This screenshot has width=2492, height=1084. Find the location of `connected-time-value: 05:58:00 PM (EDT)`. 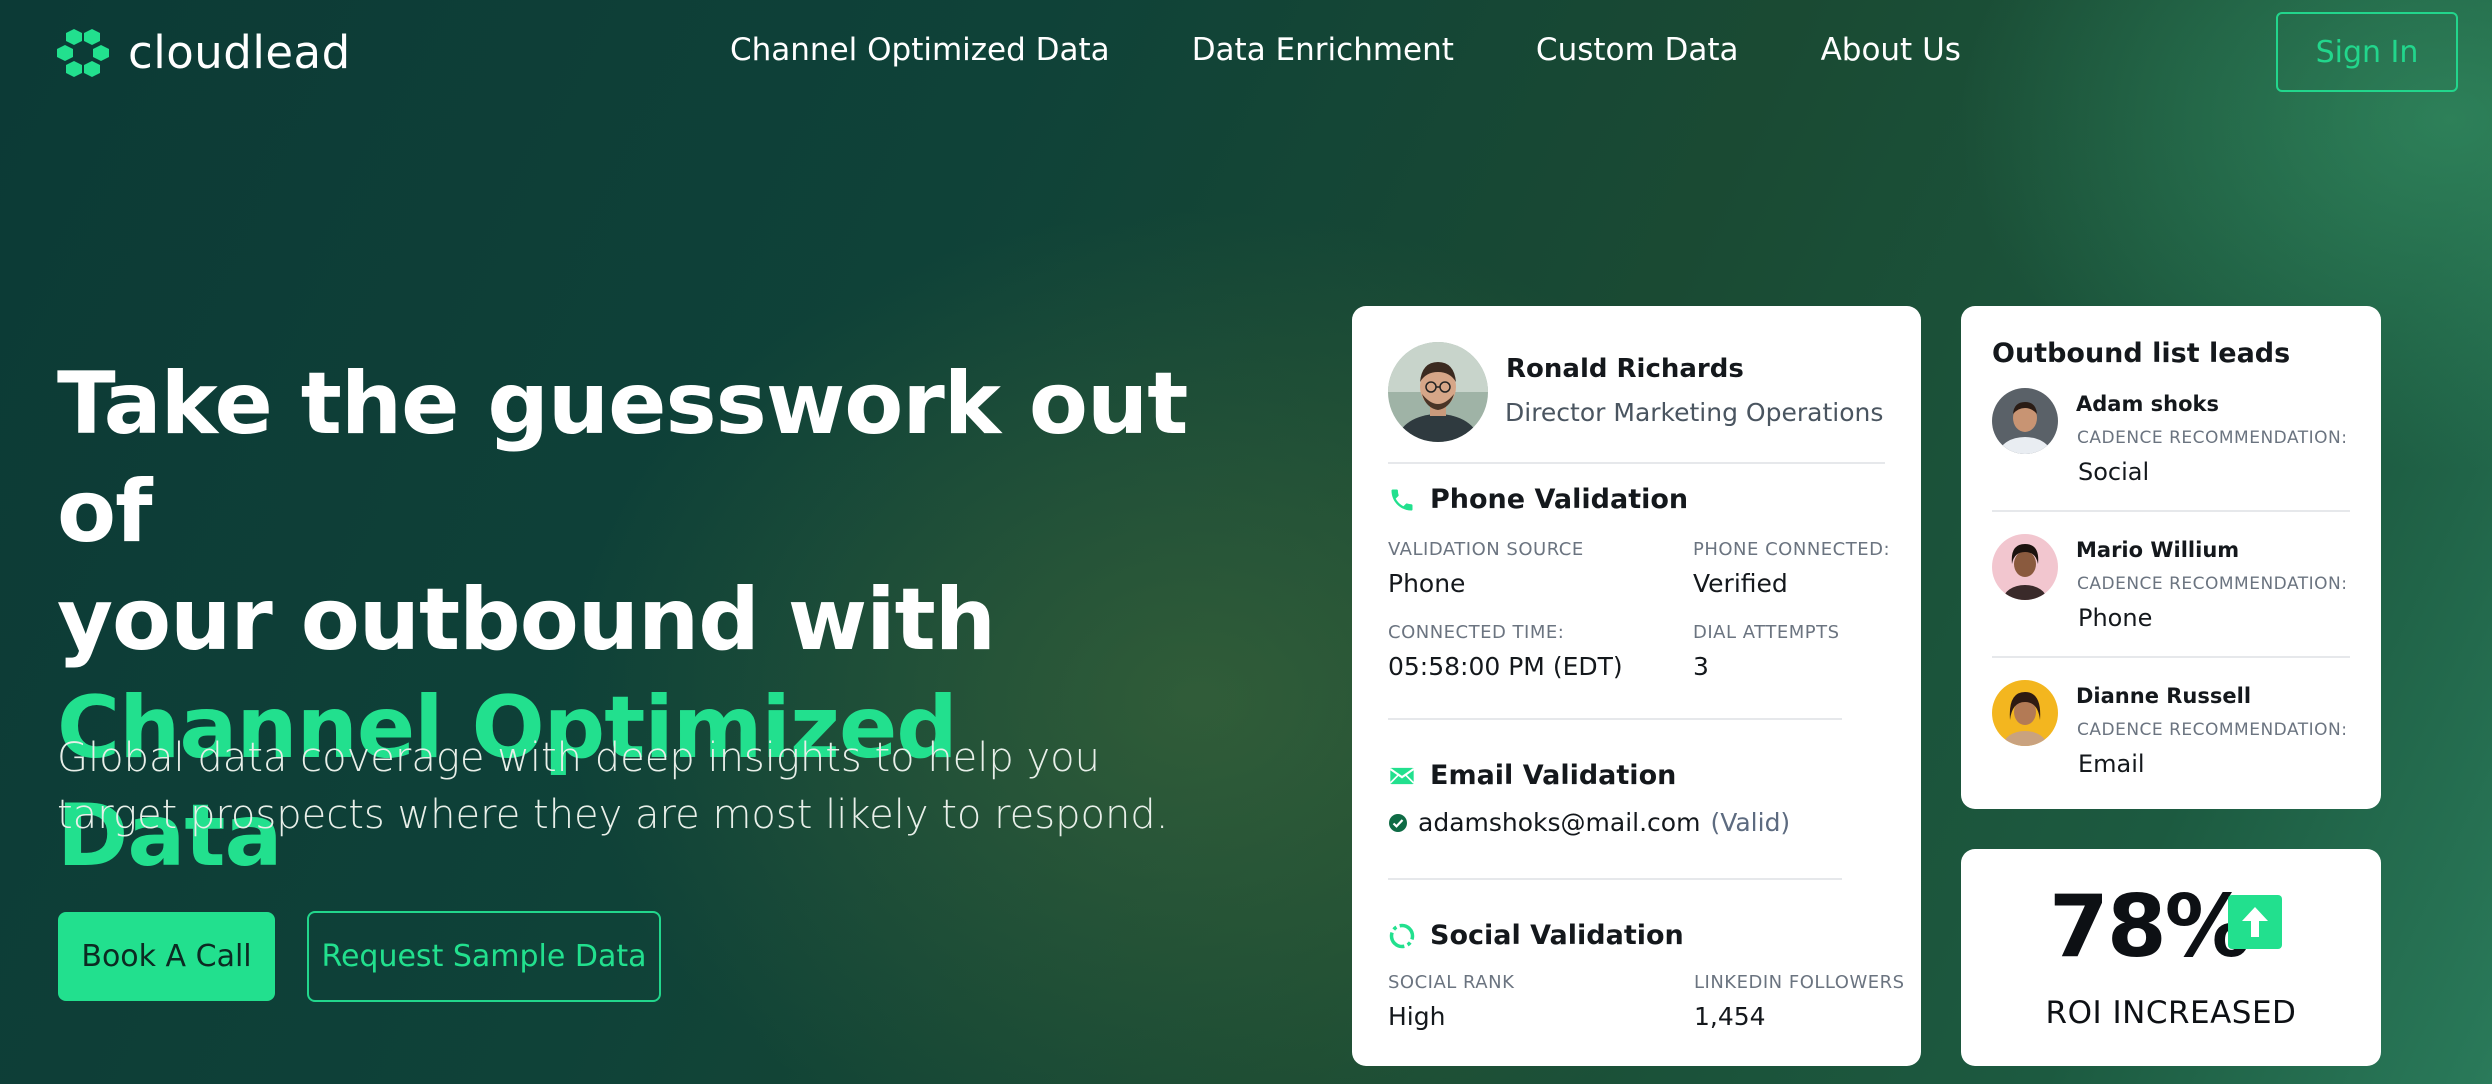

connected-time-value: 05:58:00 PM (EDT) is located at coordinates (1505, 666).